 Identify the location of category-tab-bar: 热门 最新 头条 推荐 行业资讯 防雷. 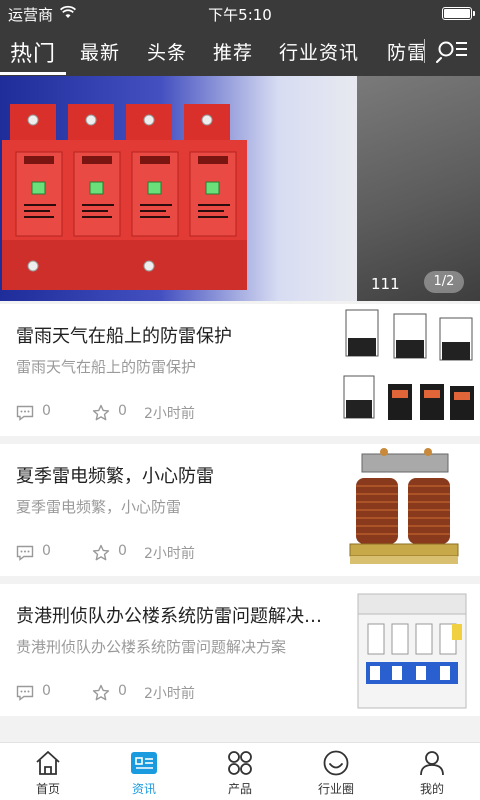
(240, 51).